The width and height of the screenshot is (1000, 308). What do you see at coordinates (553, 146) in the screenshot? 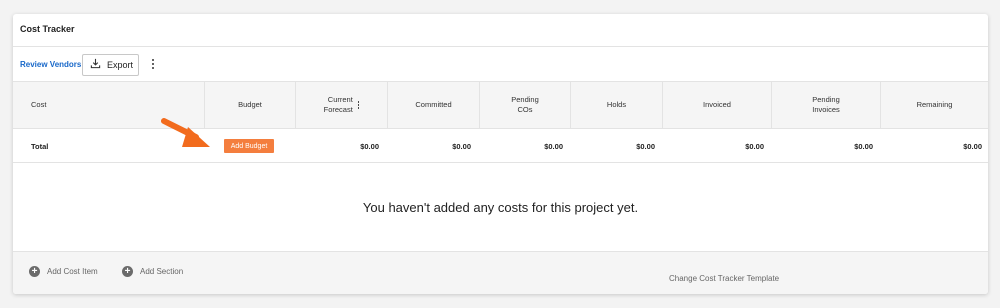
I see `total-pending-cos: $0.00` at bounding box center [553, 146].